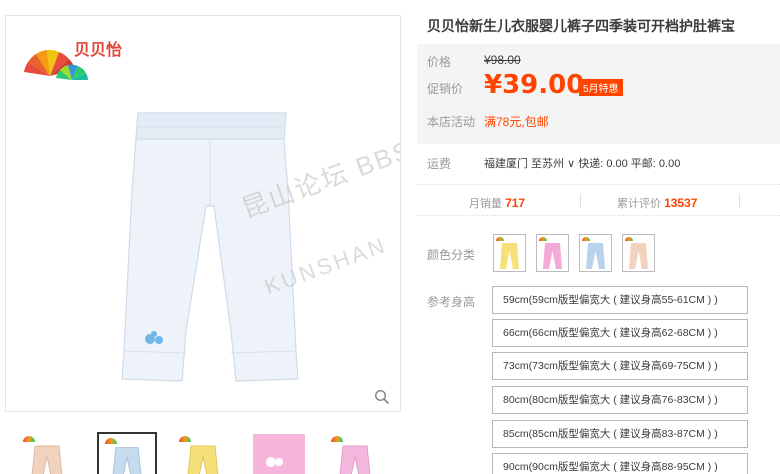  What do you see at coordinates (47, 453) in the screenshot?
I see `thumbnail-beige` at bounding box center [47, 453].